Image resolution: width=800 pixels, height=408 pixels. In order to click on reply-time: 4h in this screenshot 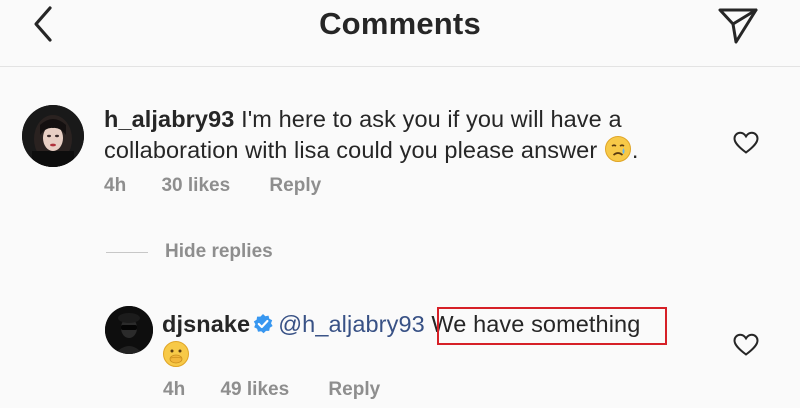, I will do `click(174, 389)`.